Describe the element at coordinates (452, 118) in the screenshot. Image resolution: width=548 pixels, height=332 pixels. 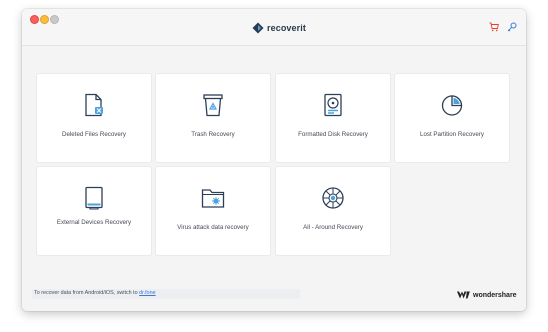
I see `lost-partition-recovery-card: Lost Partition Recovery` at that location.